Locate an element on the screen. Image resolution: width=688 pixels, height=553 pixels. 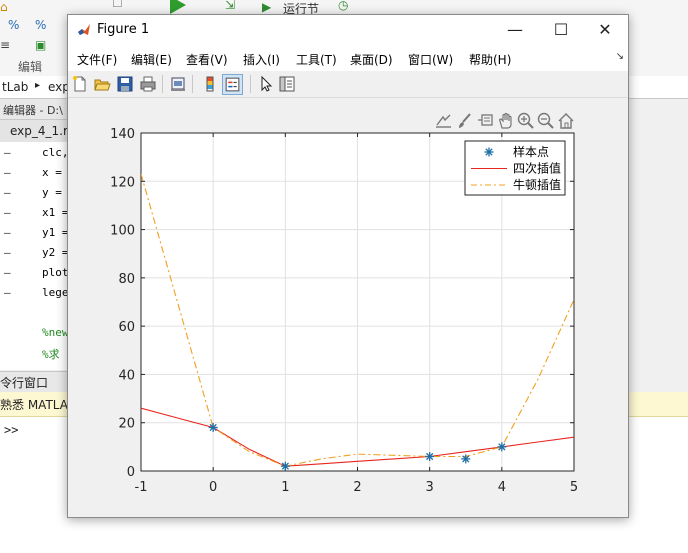
property-inspector-icon is located at coordinates (287, 84).